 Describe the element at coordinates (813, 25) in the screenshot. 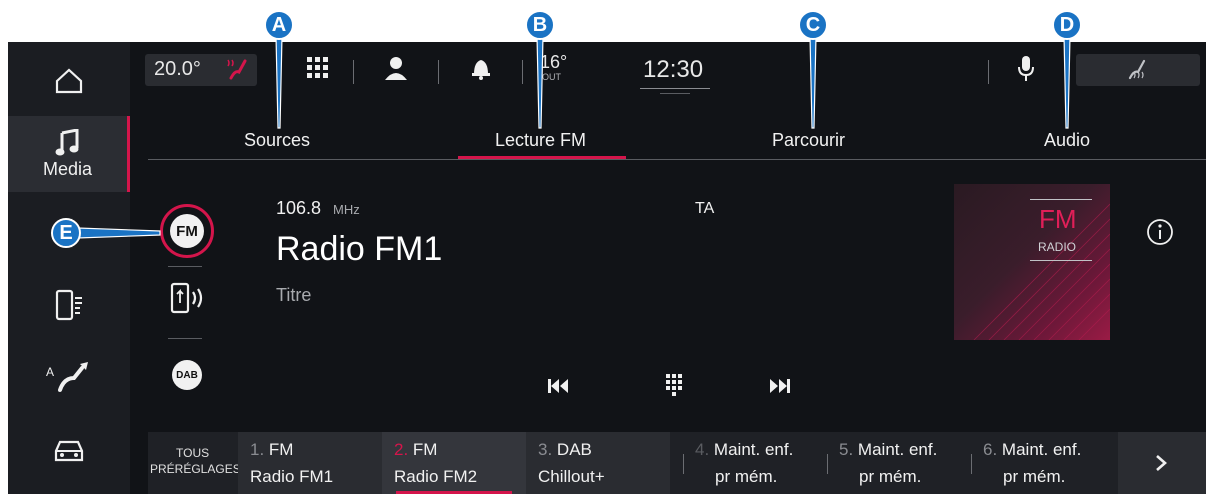

I see `callout-c: C` at that location.